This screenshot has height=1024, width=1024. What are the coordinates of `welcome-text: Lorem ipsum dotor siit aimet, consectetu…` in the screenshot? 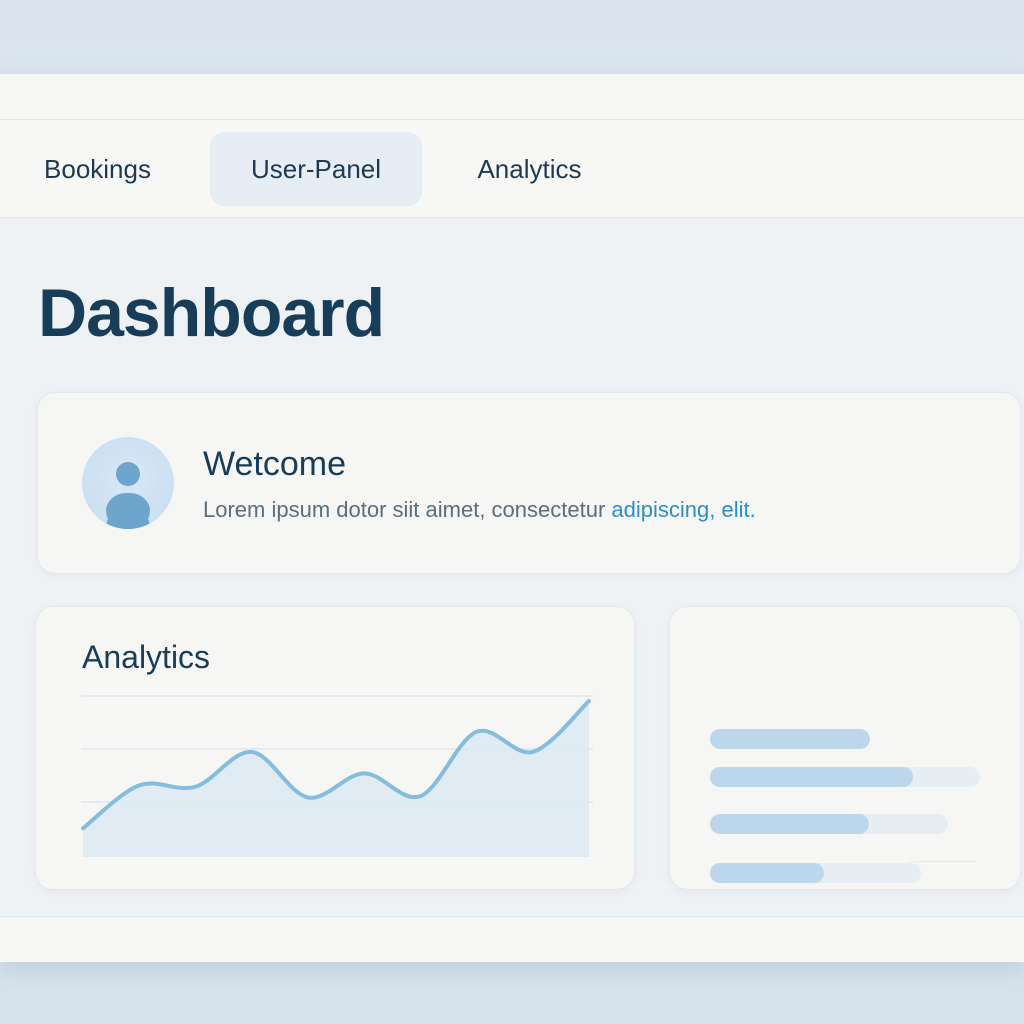 It's located at (479, 510).